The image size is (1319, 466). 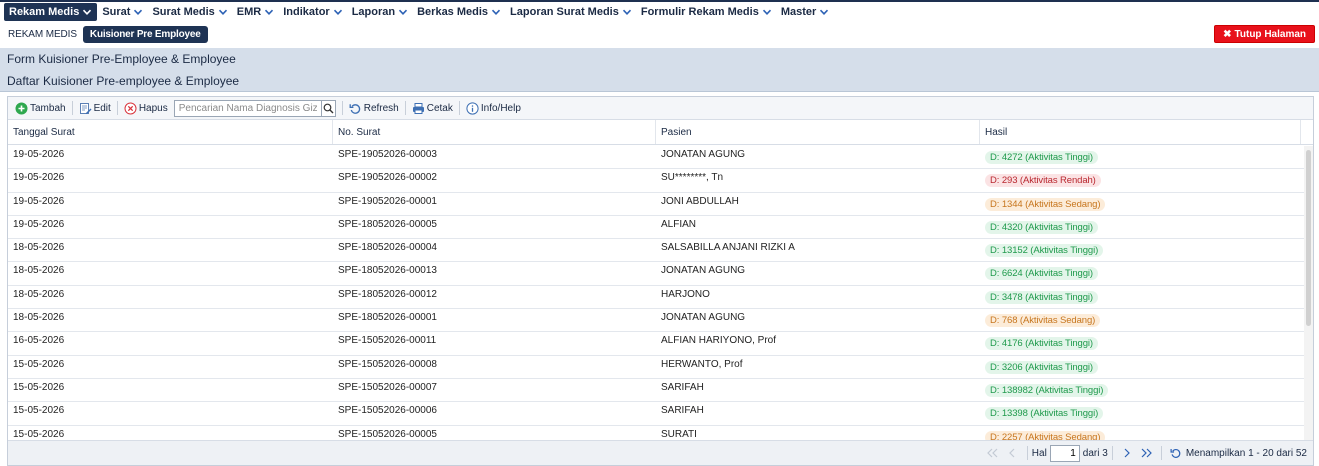 I want to click on patient-cell: SURATI, so click(x=679, y=434).